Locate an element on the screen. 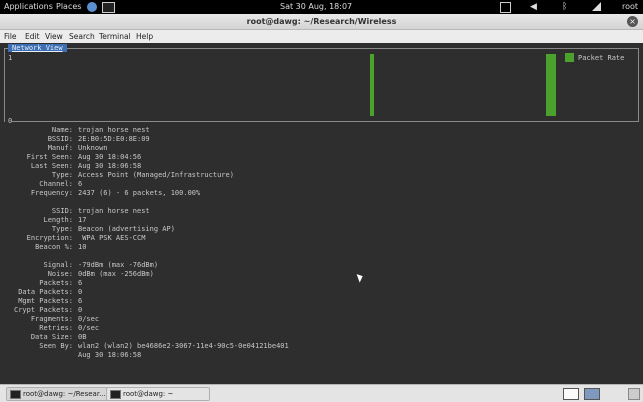 This screenshot has height=402, width=643. detail-value: Aug 30 18:04:56 is located at coordinates (110, 157).